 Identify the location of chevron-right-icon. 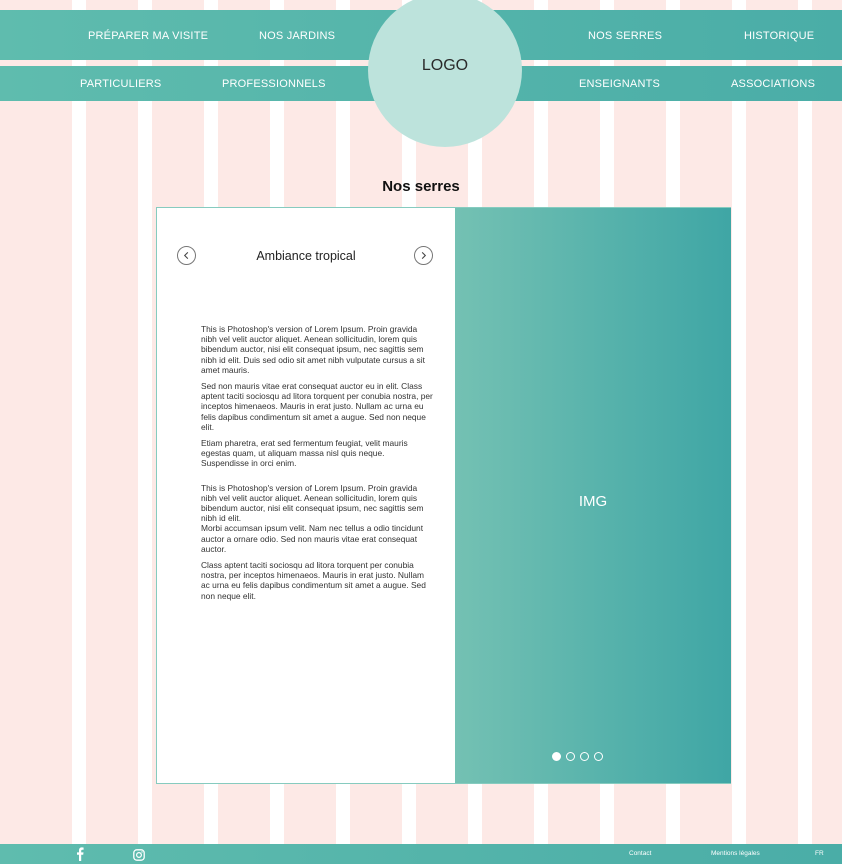
(424, 255).